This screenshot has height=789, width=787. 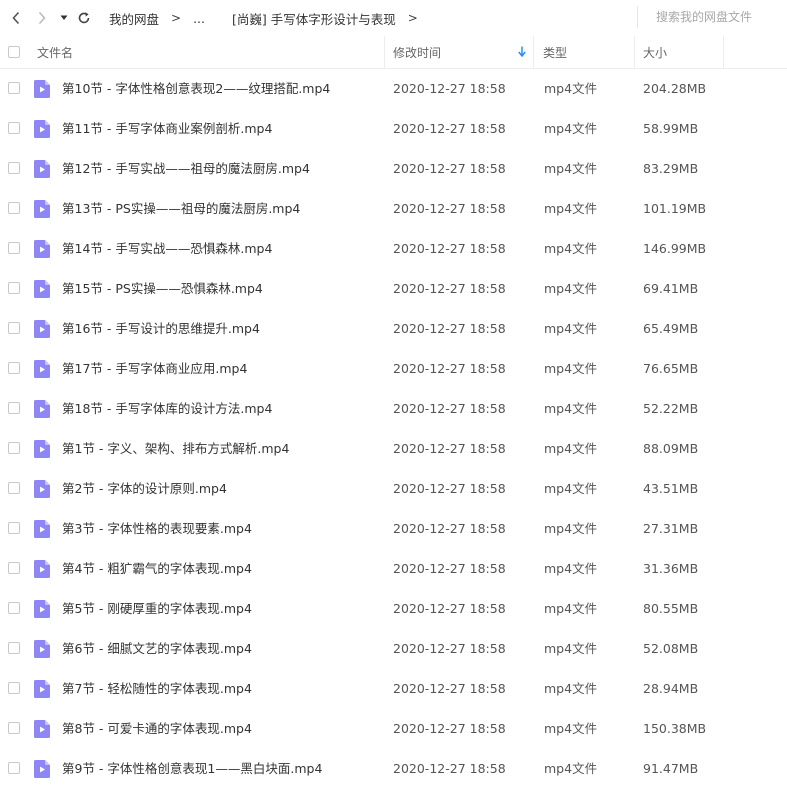 What do you see at coordinates (161, 329) in the screenshot?
I see `file-name: 第16节 - 手写设计的思维提升.mp4` at bounding box center [161, 329].